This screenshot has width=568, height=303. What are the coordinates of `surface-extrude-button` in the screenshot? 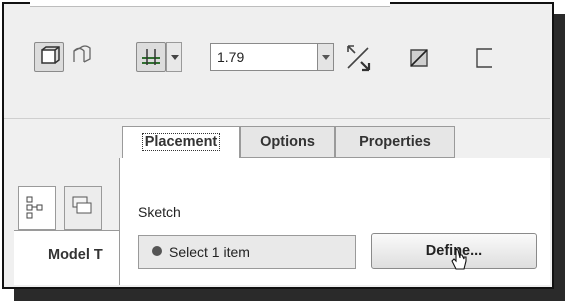 It's located at (83, 57).